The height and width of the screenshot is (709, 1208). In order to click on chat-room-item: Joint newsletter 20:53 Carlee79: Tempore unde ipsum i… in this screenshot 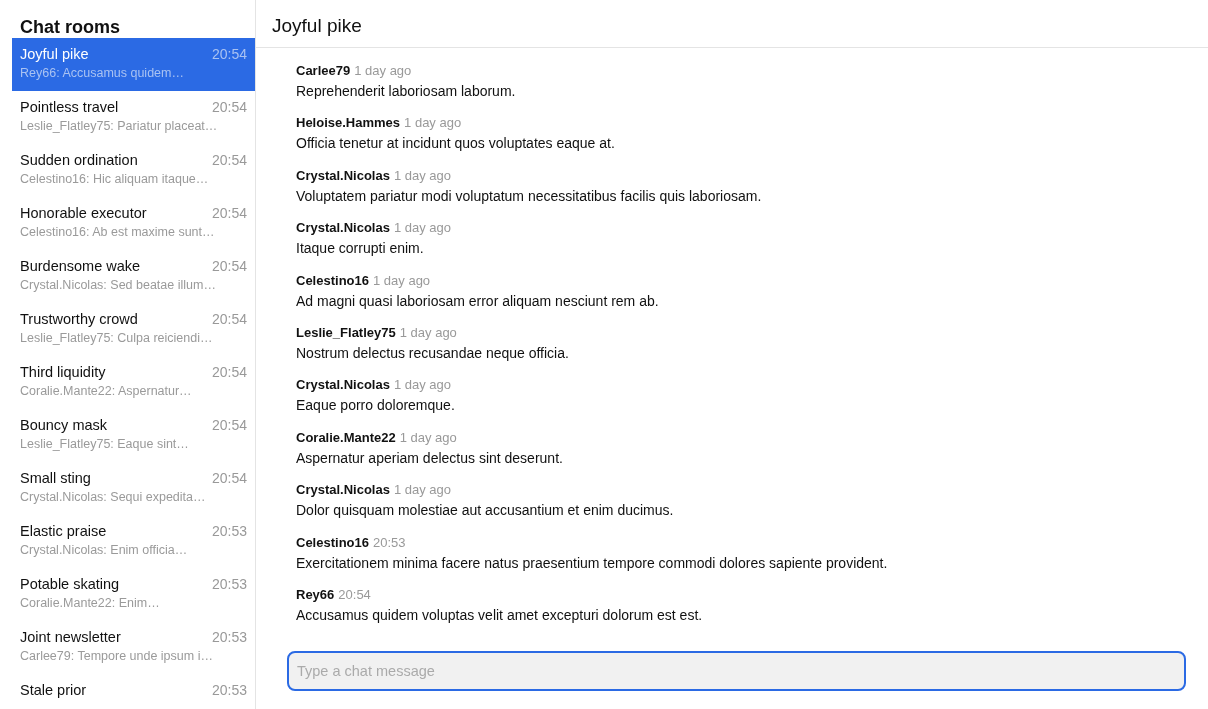, I will do `click(133, 647)`.